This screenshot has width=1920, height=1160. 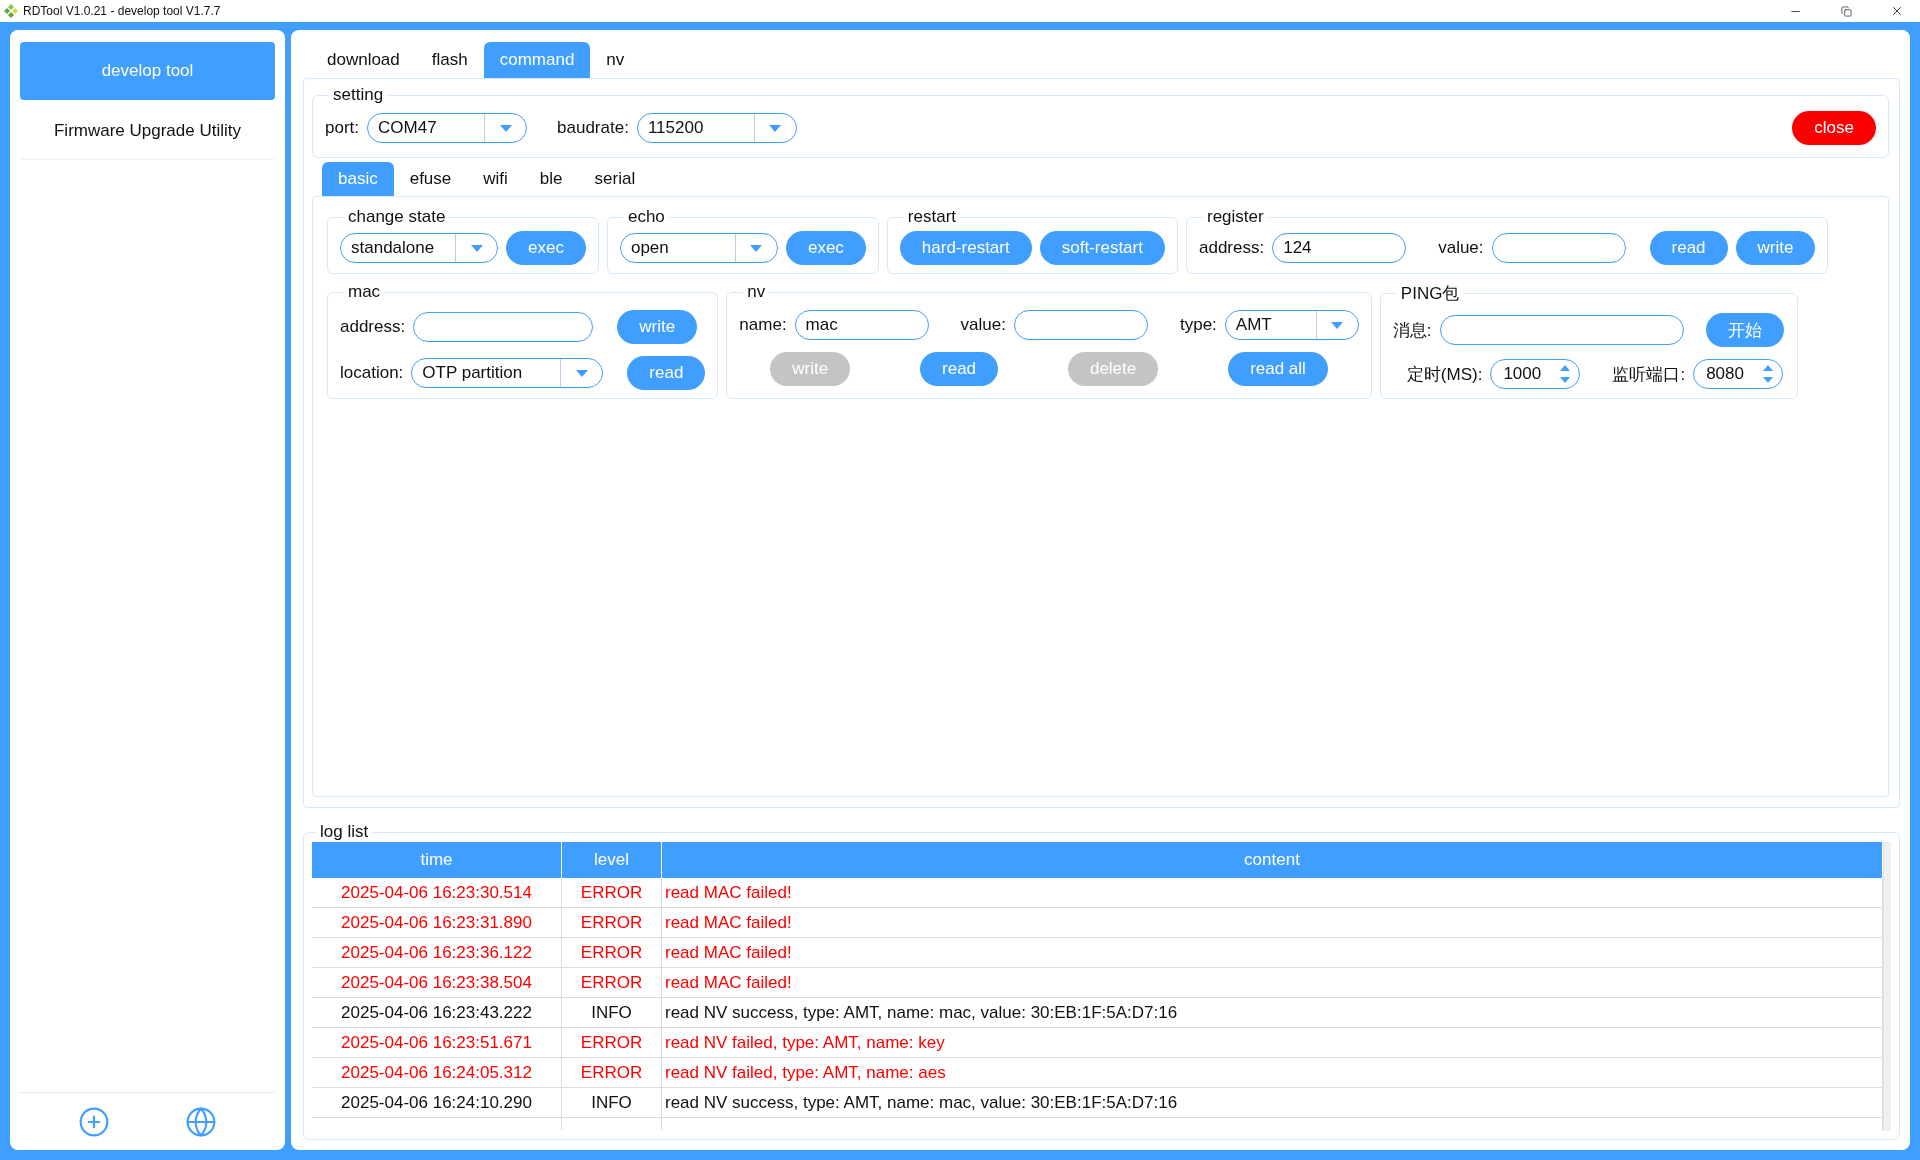 I want to click on field-label: baudrate:, so click(x=593, y=128).